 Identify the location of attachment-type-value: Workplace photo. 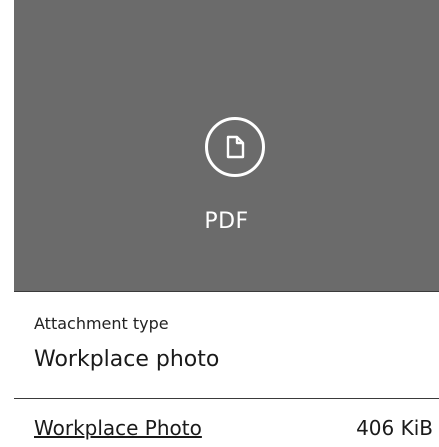
(127, 359).